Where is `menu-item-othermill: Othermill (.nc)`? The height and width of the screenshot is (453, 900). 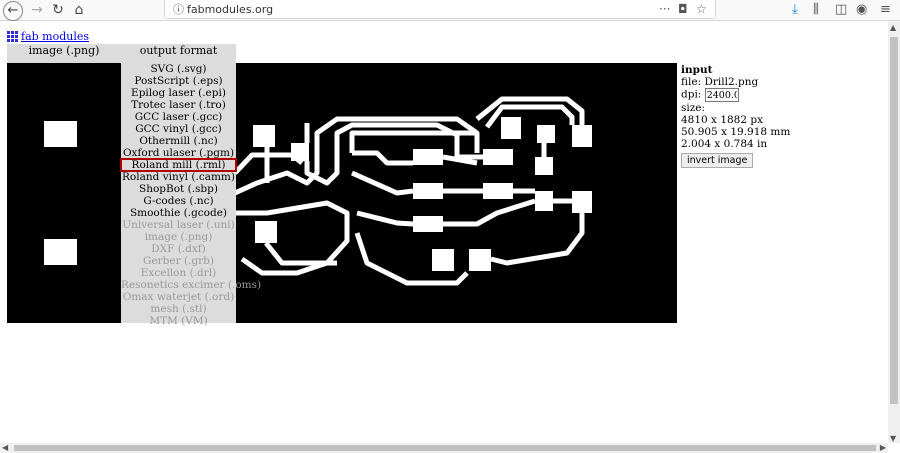
menu-item-othermill: Othermill (.nc) is located at coordinates (178, 141).